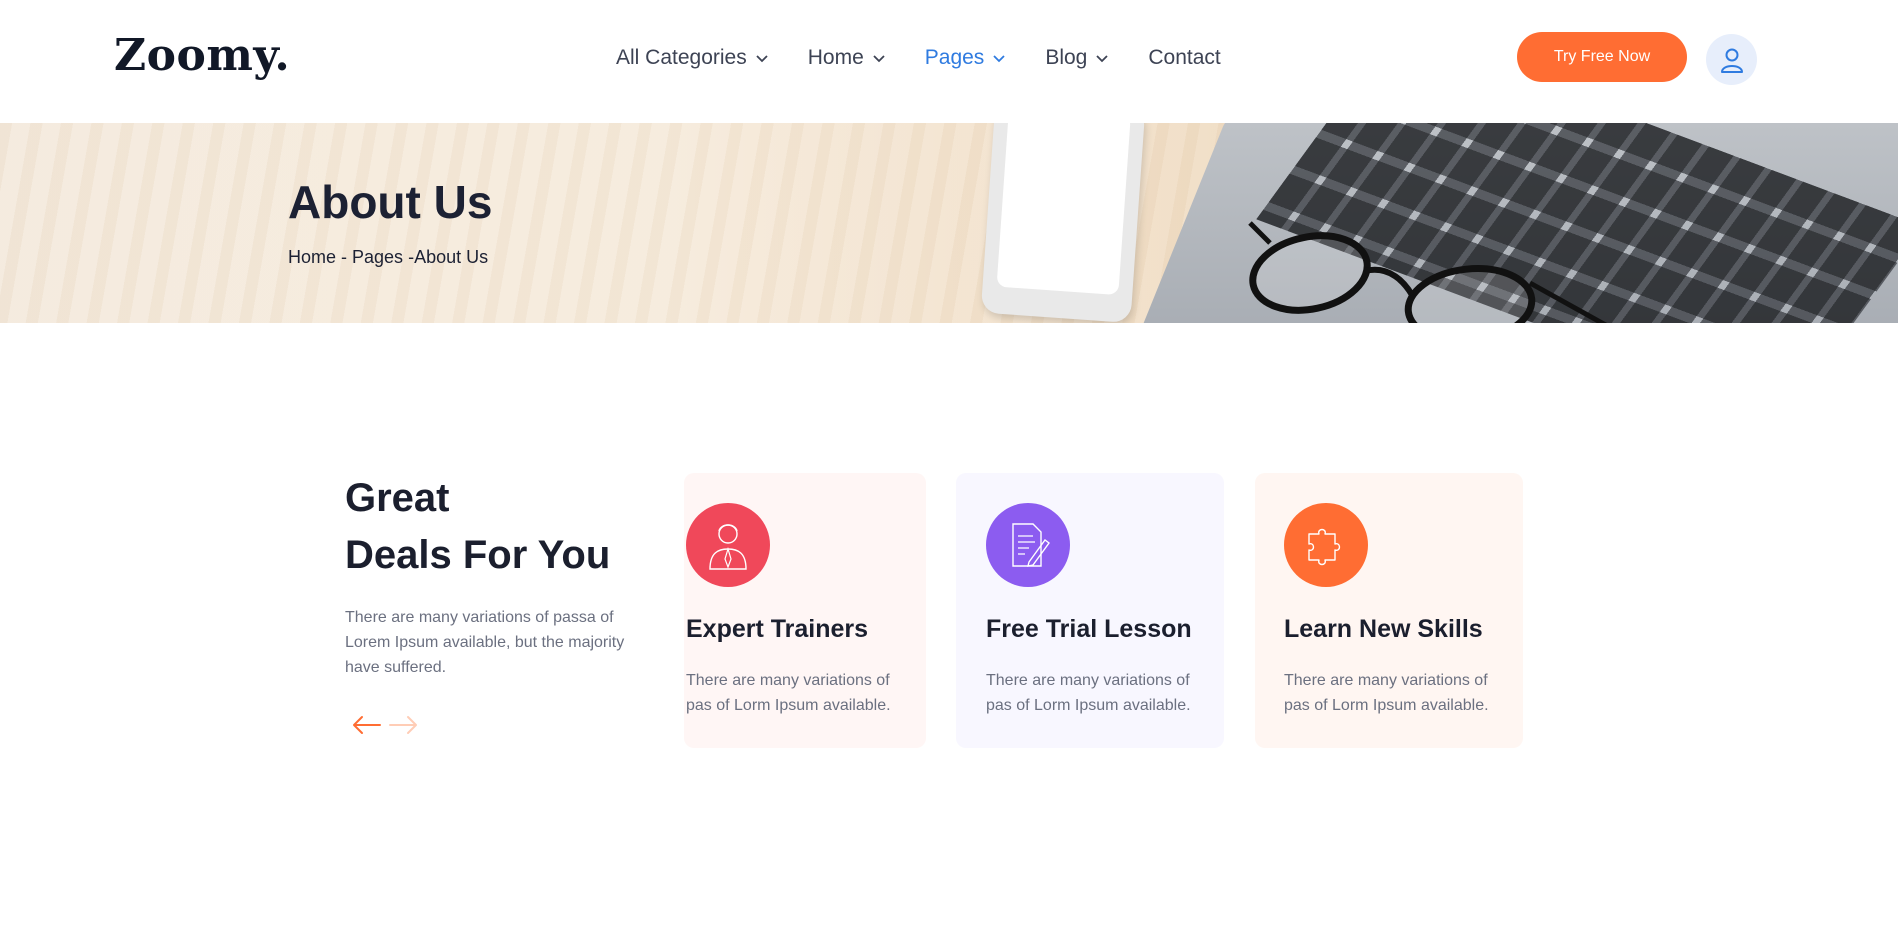  I want to click on trainer-icon, so click(728, 545).